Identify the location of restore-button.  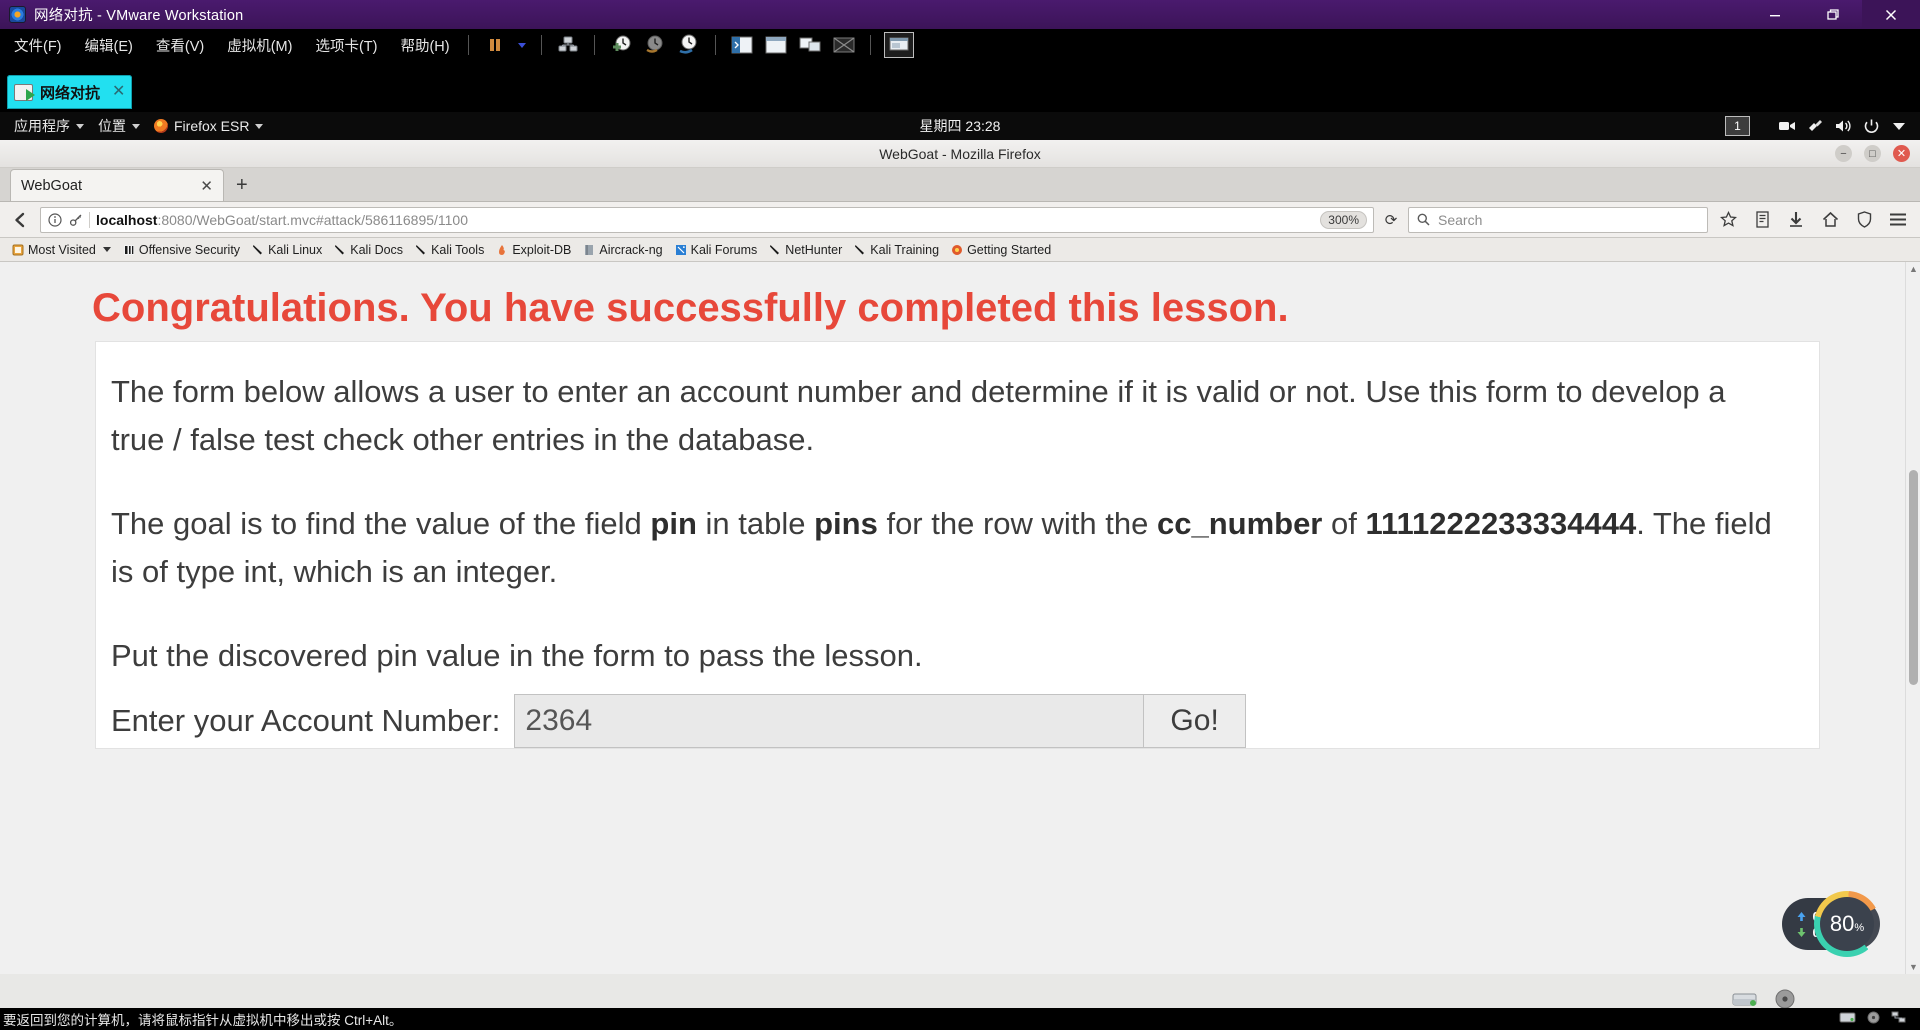
(1833, 14).